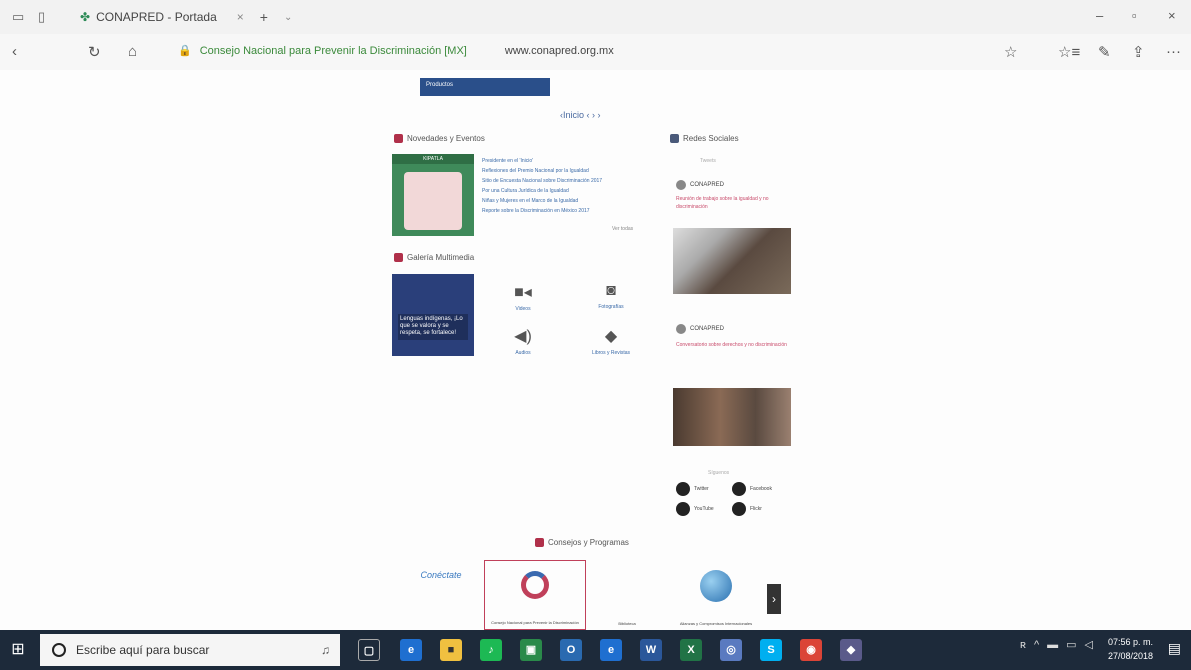 The height and width of the screenshot is (670, 1191). I want to click on kipatla-image: KIPATLA, so click(433, 195).